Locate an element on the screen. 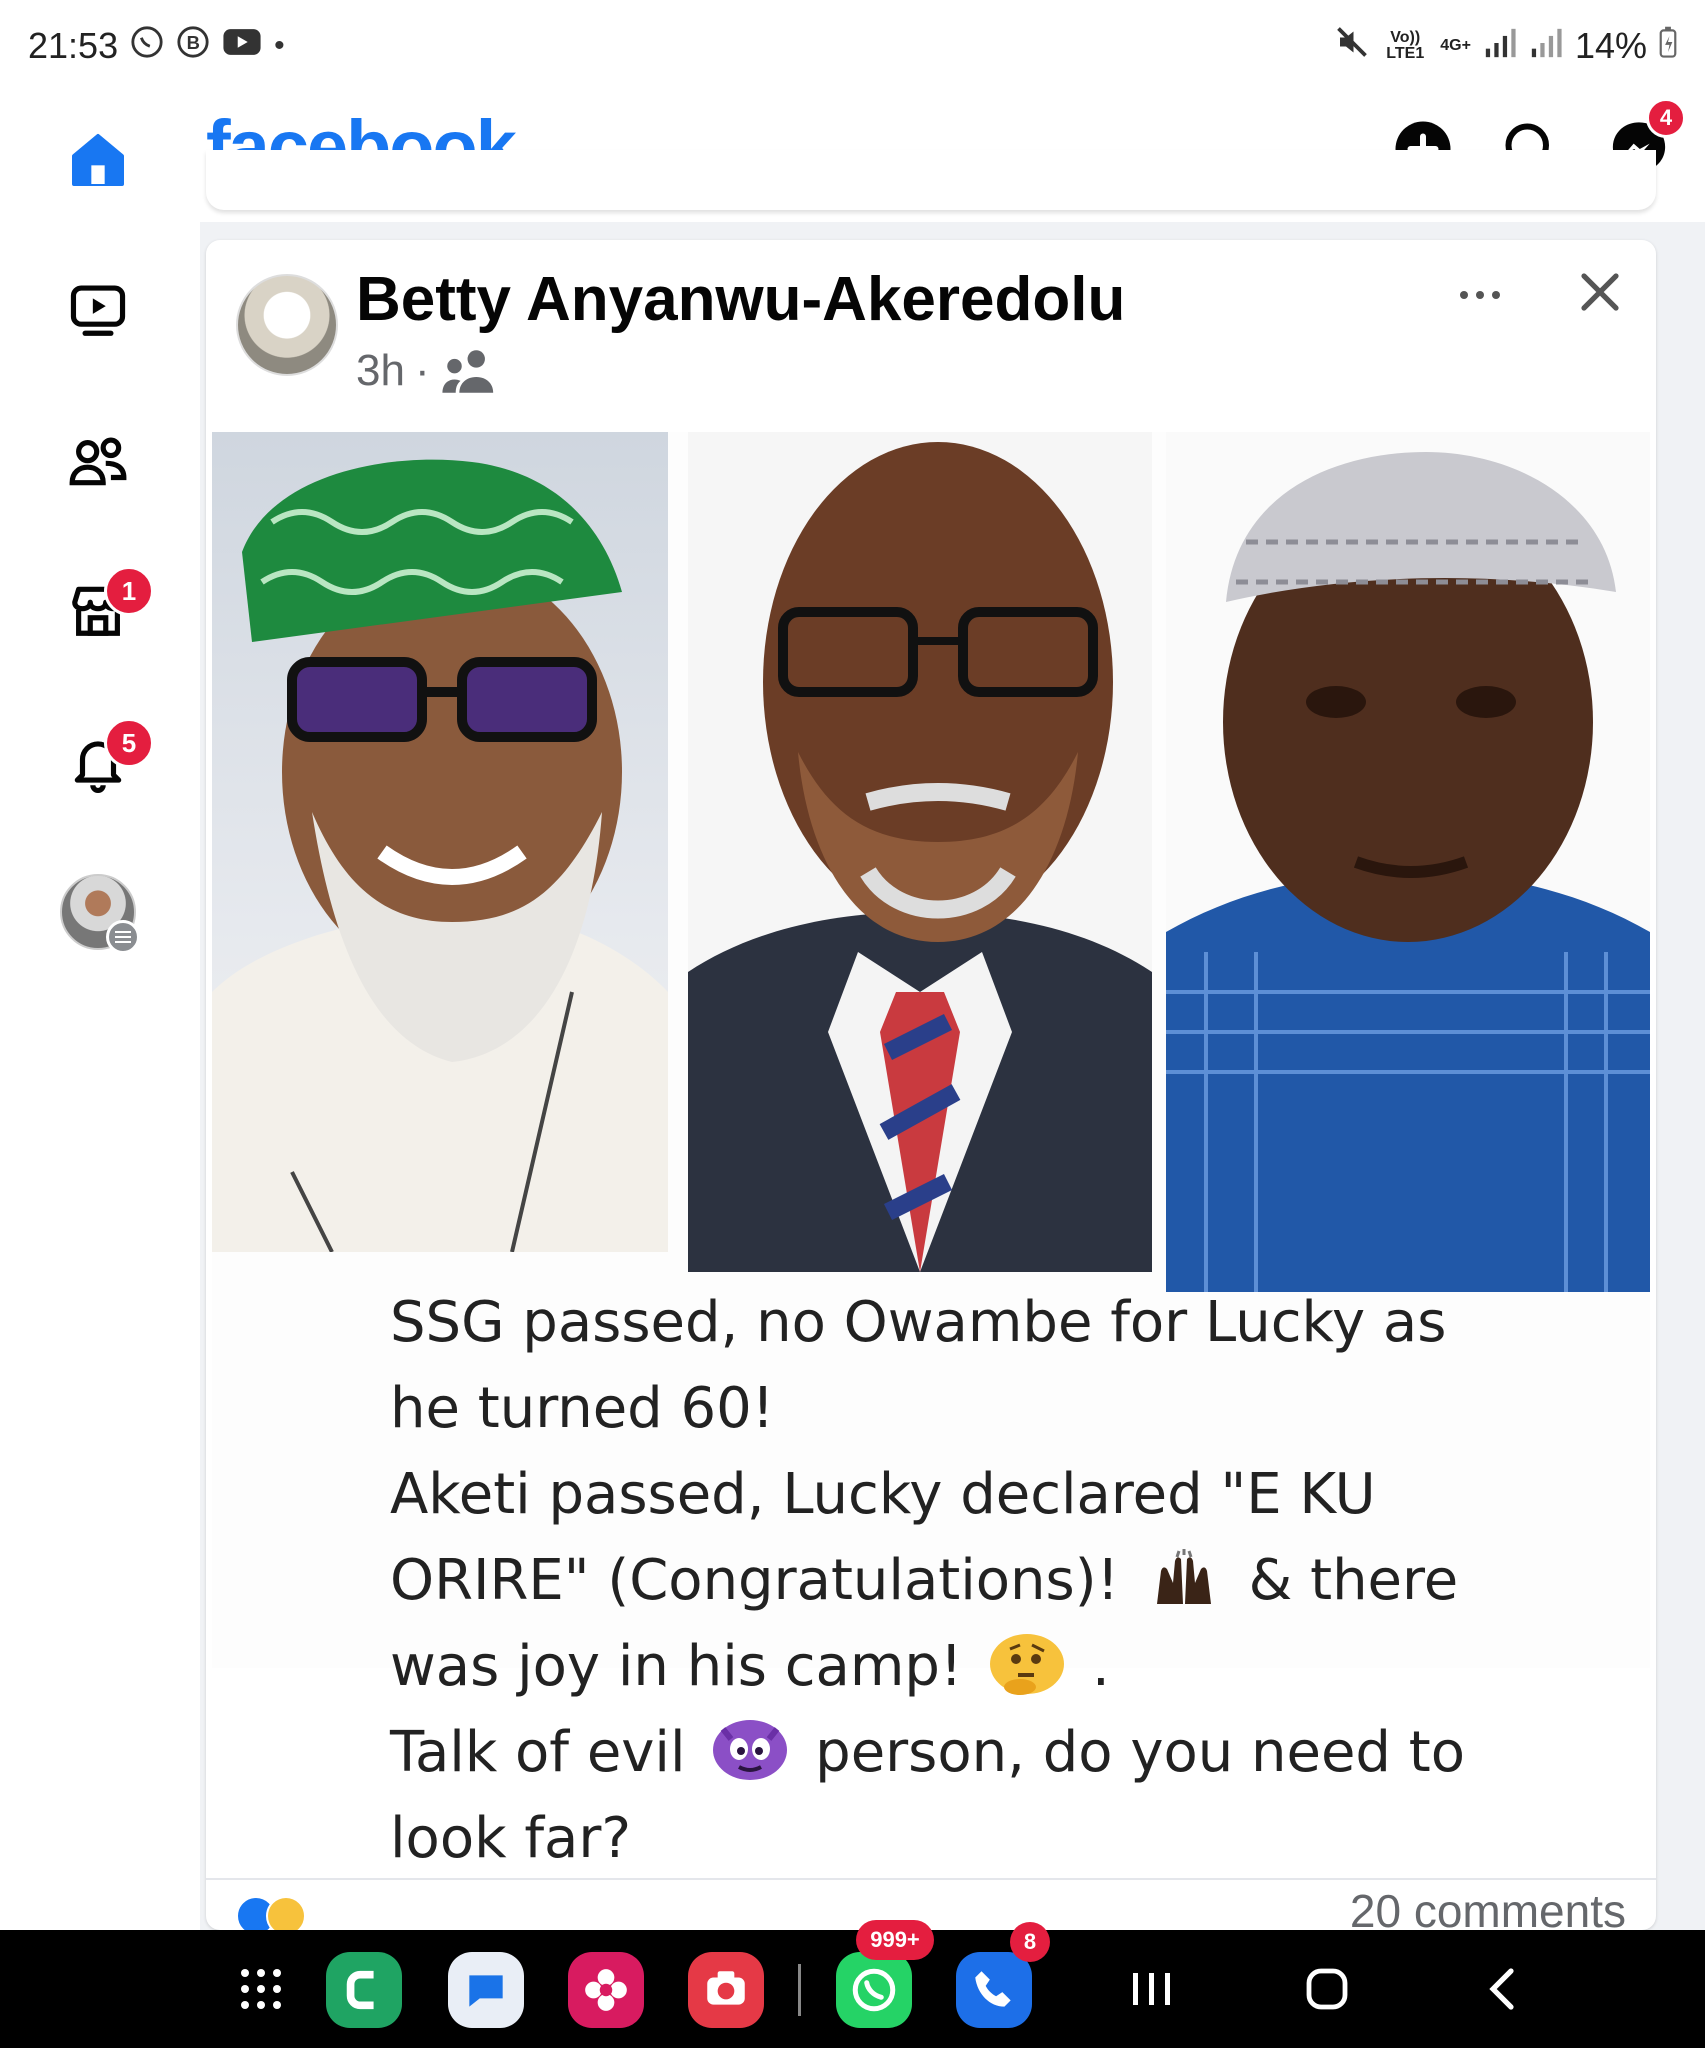 Image resolution: width=1705 pixels, height=2048 pixels. apps-grid-icon is located at coordinates (261, 1989).